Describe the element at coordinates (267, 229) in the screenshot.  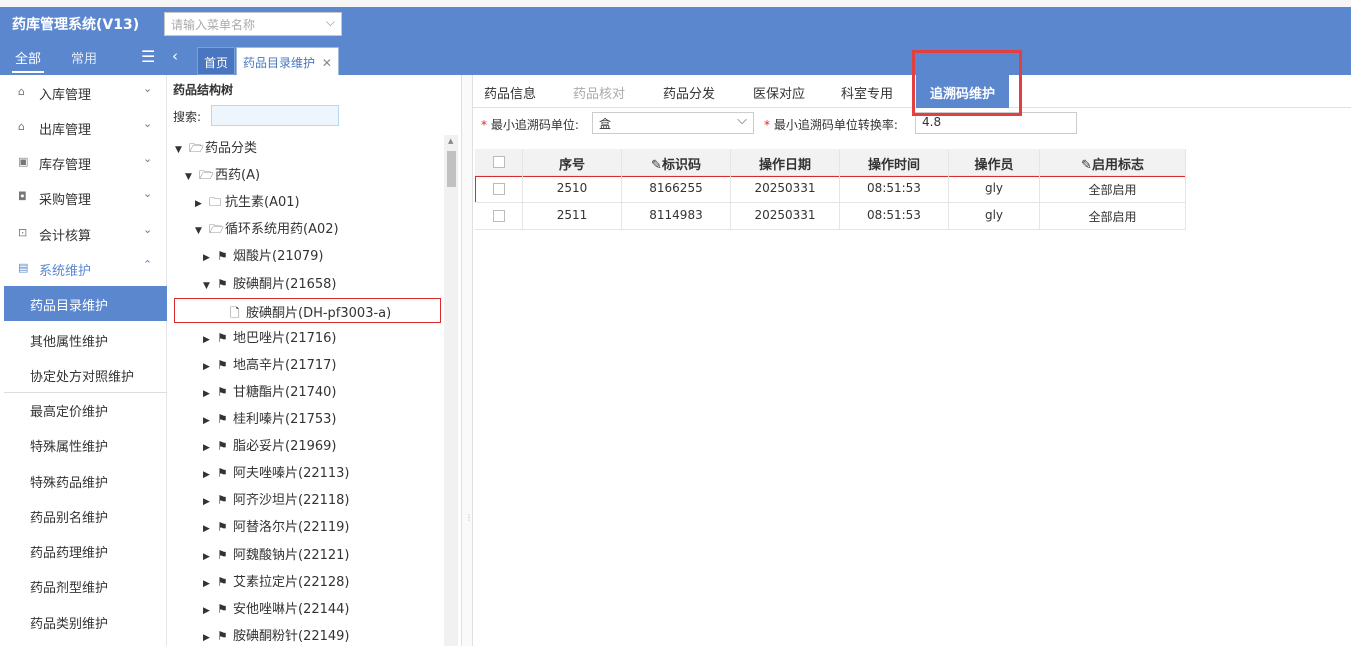
I see `tree-node: ▼ 🗁循环系统用药(A02)` at that location.